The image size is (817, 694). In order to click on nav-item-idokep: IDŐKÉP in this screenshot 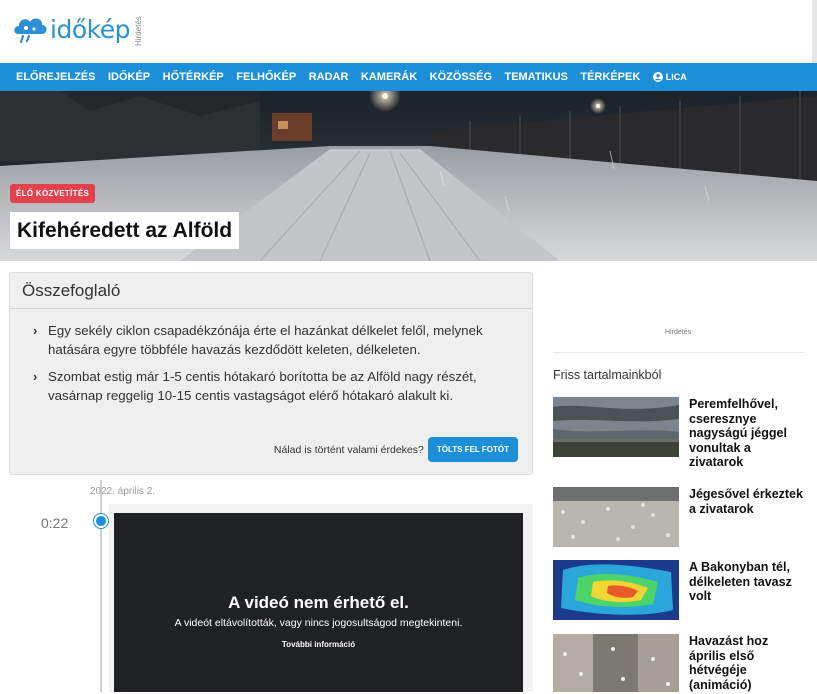, I will do `click(129, 77)`.